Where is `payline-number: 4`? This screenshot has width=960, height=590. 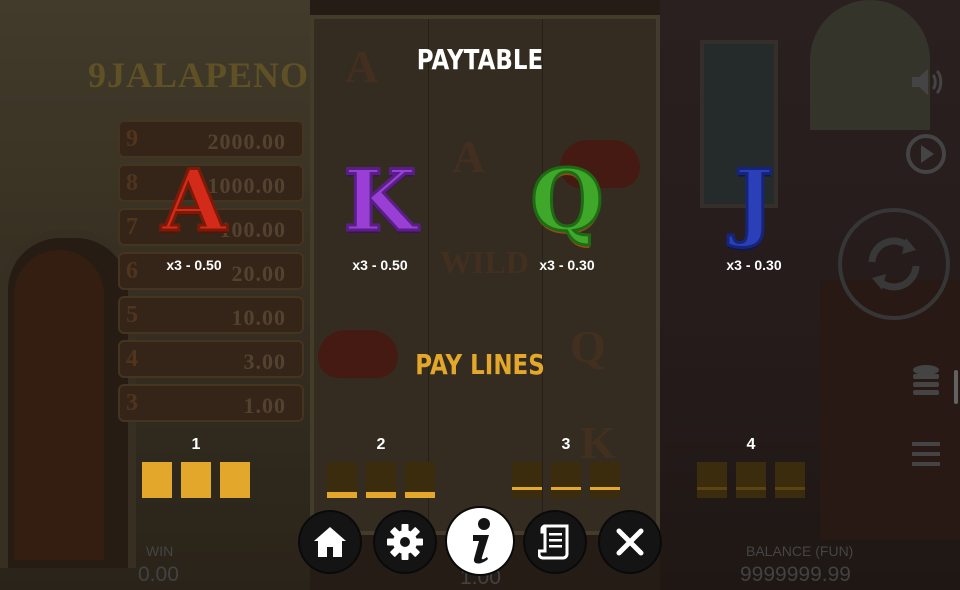
payline-number: 4 is located at coordinates (751, 444).